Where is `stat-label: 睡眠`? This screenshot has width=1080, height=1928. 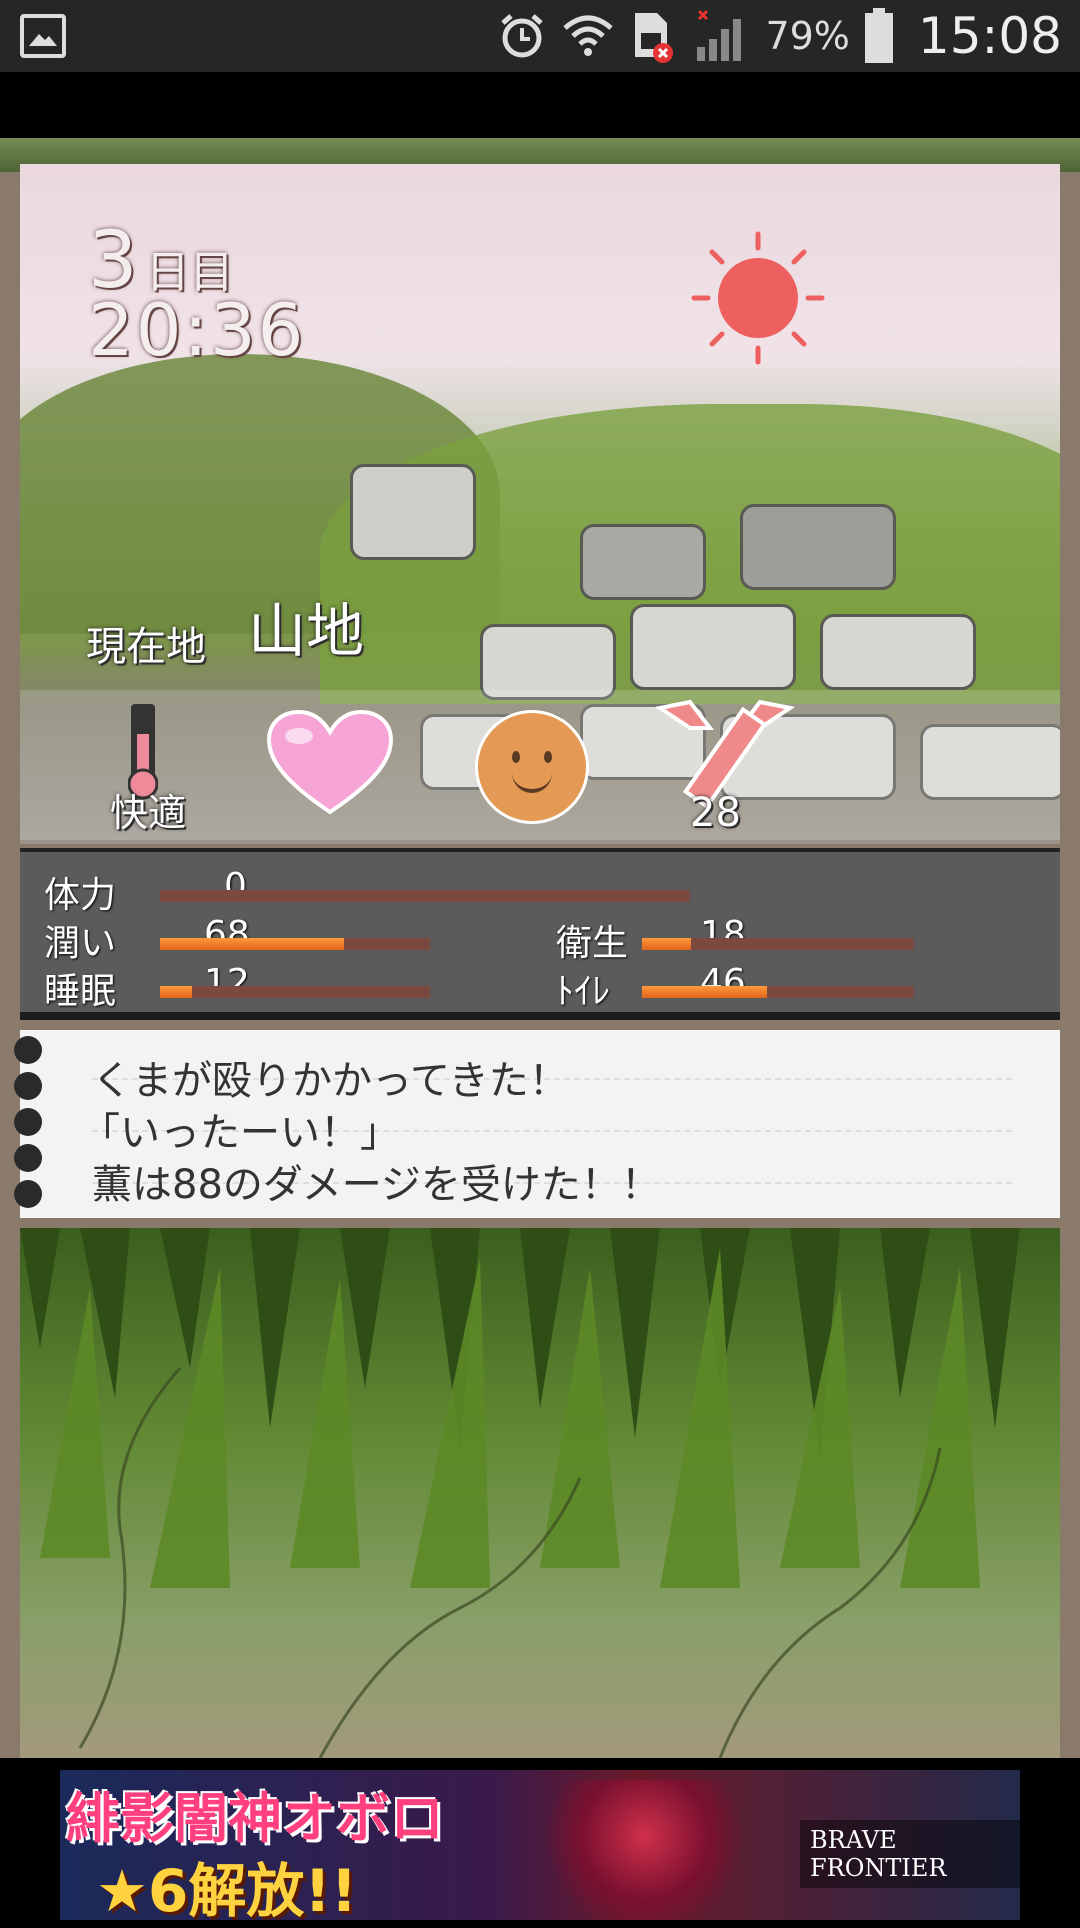
stat-label: 睡眠 is located at coordinates (80, 991).